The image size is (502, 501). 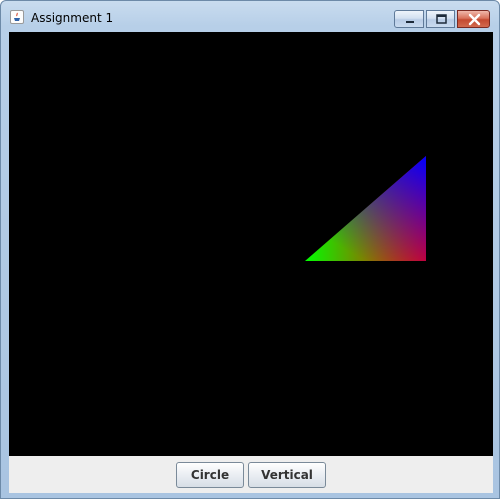 I want to click on minimize-icon, so click(x=410, y=22).